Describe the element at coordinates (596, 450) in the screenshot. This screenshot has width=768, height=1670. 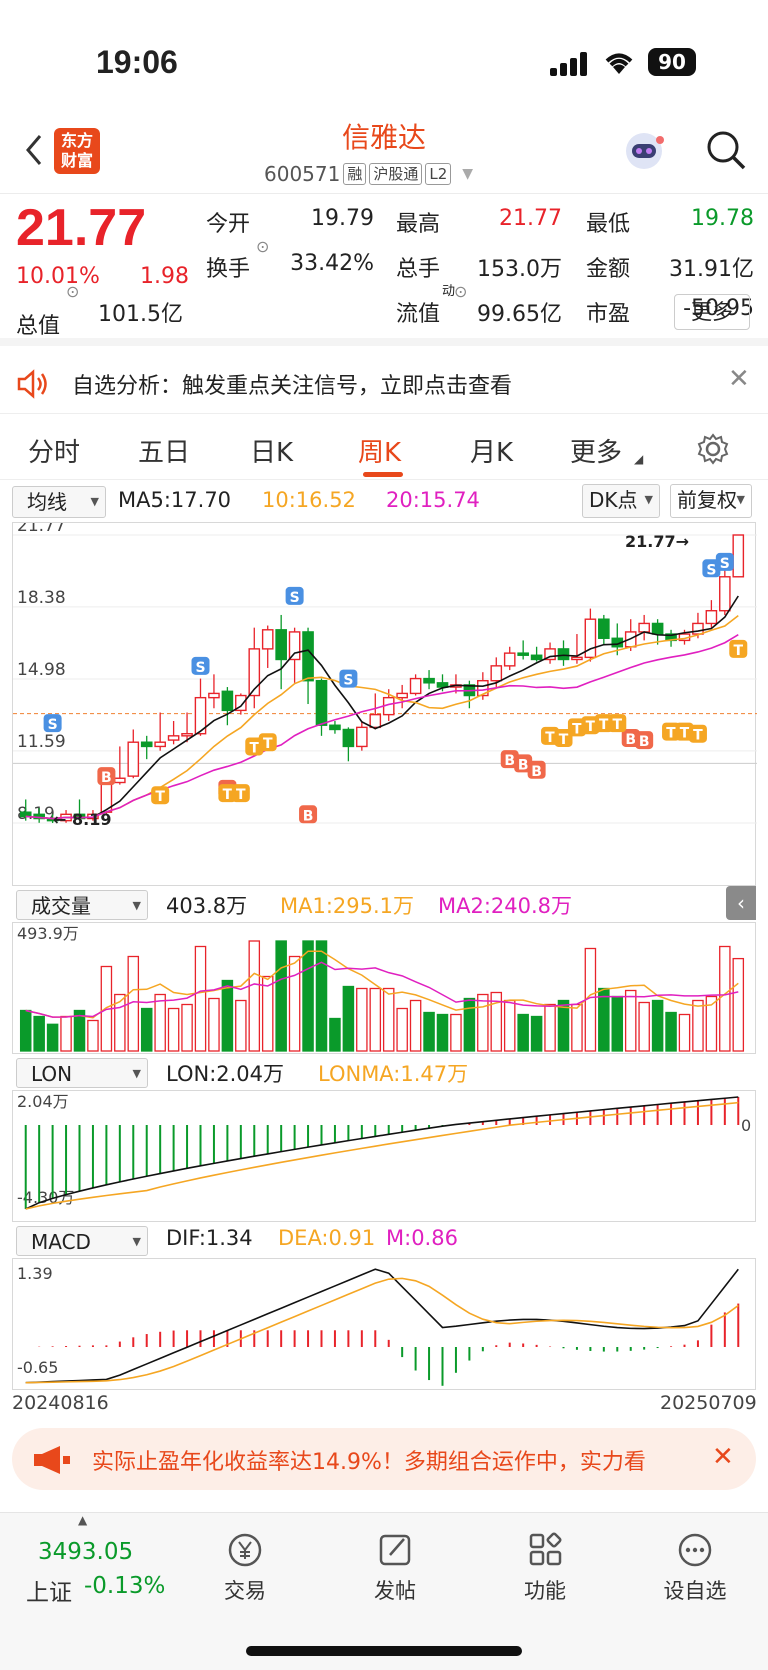
I see `tab-more: 更多` at that location.